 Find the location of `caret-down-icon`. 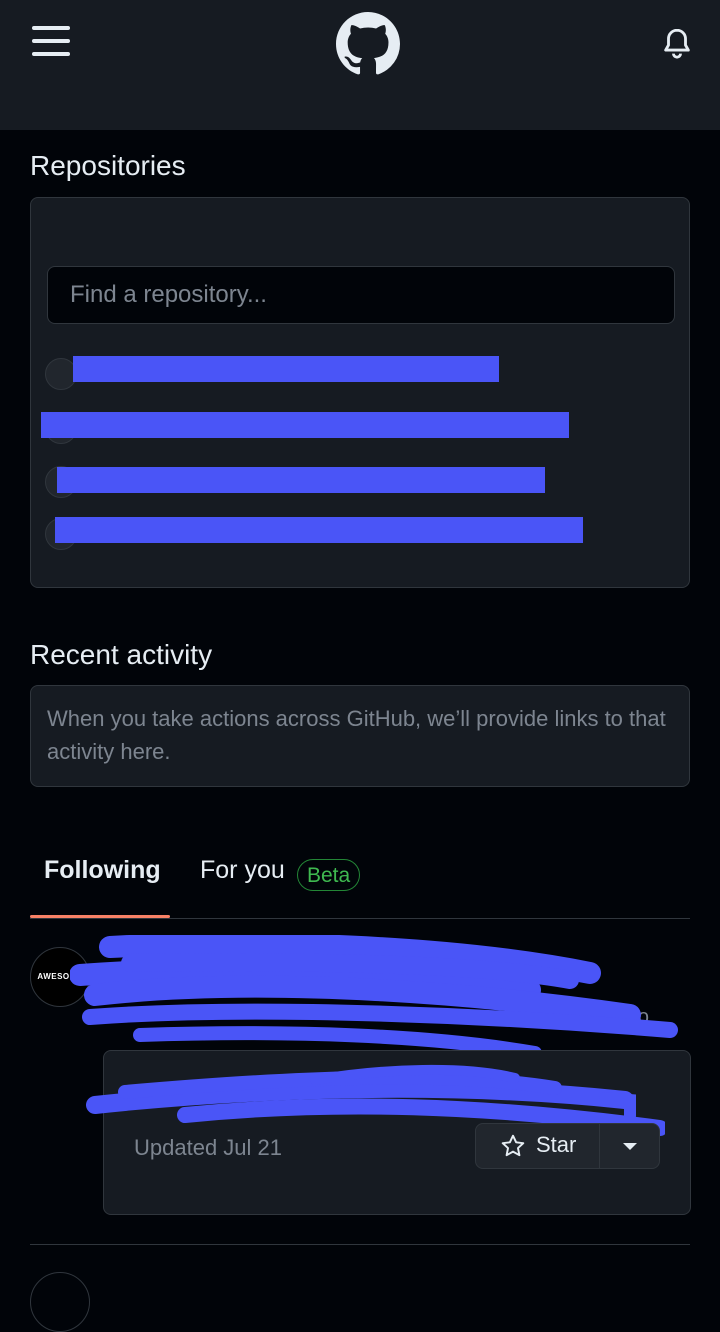

caret-down-icon is located at coordinates (630, 1146).